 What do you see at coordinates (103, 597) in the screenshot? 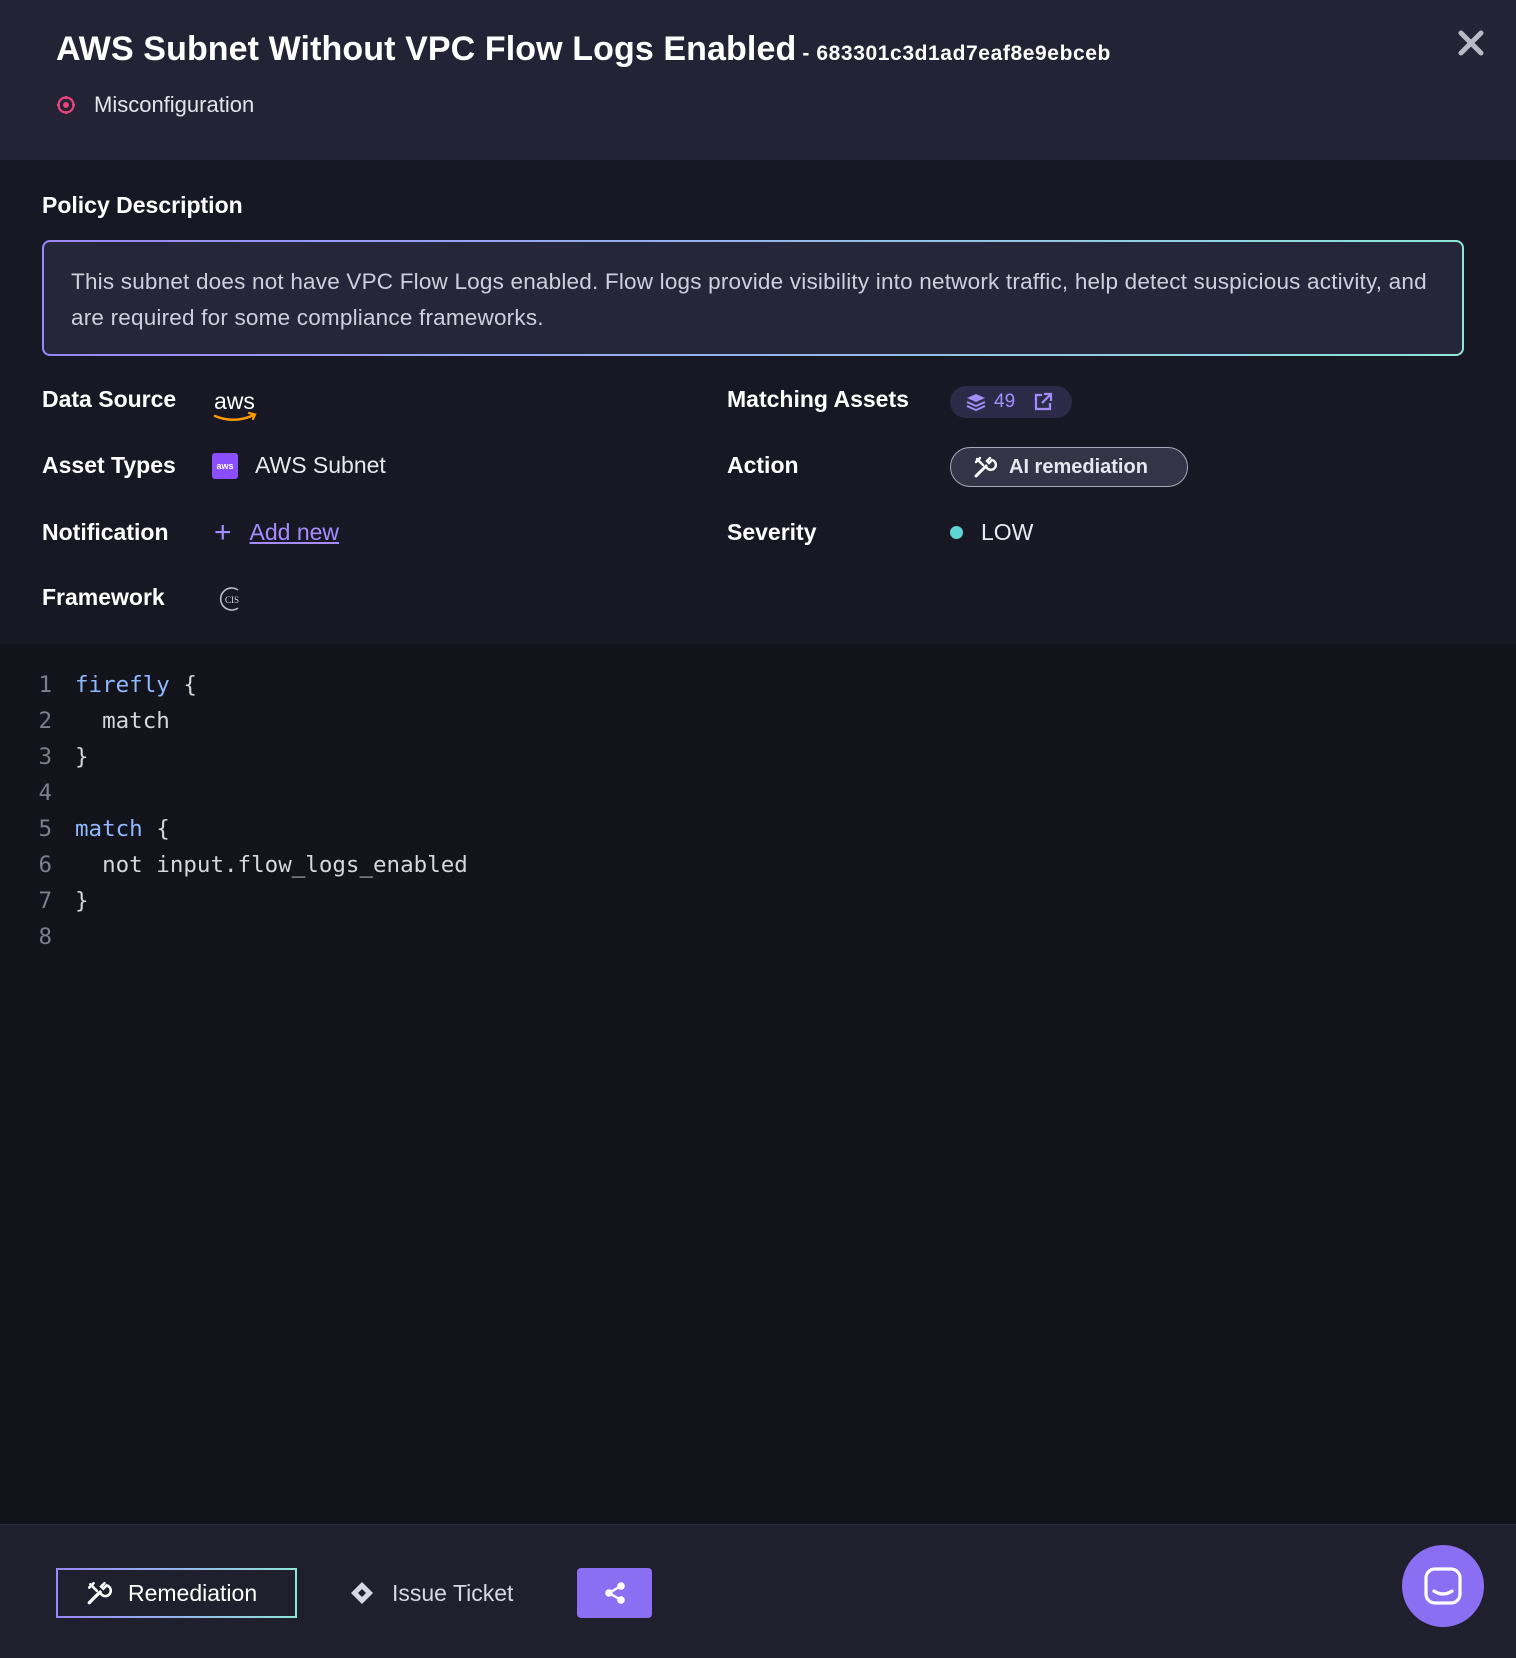
I see `framework-label: Framework` at bounding box center [103, 597].